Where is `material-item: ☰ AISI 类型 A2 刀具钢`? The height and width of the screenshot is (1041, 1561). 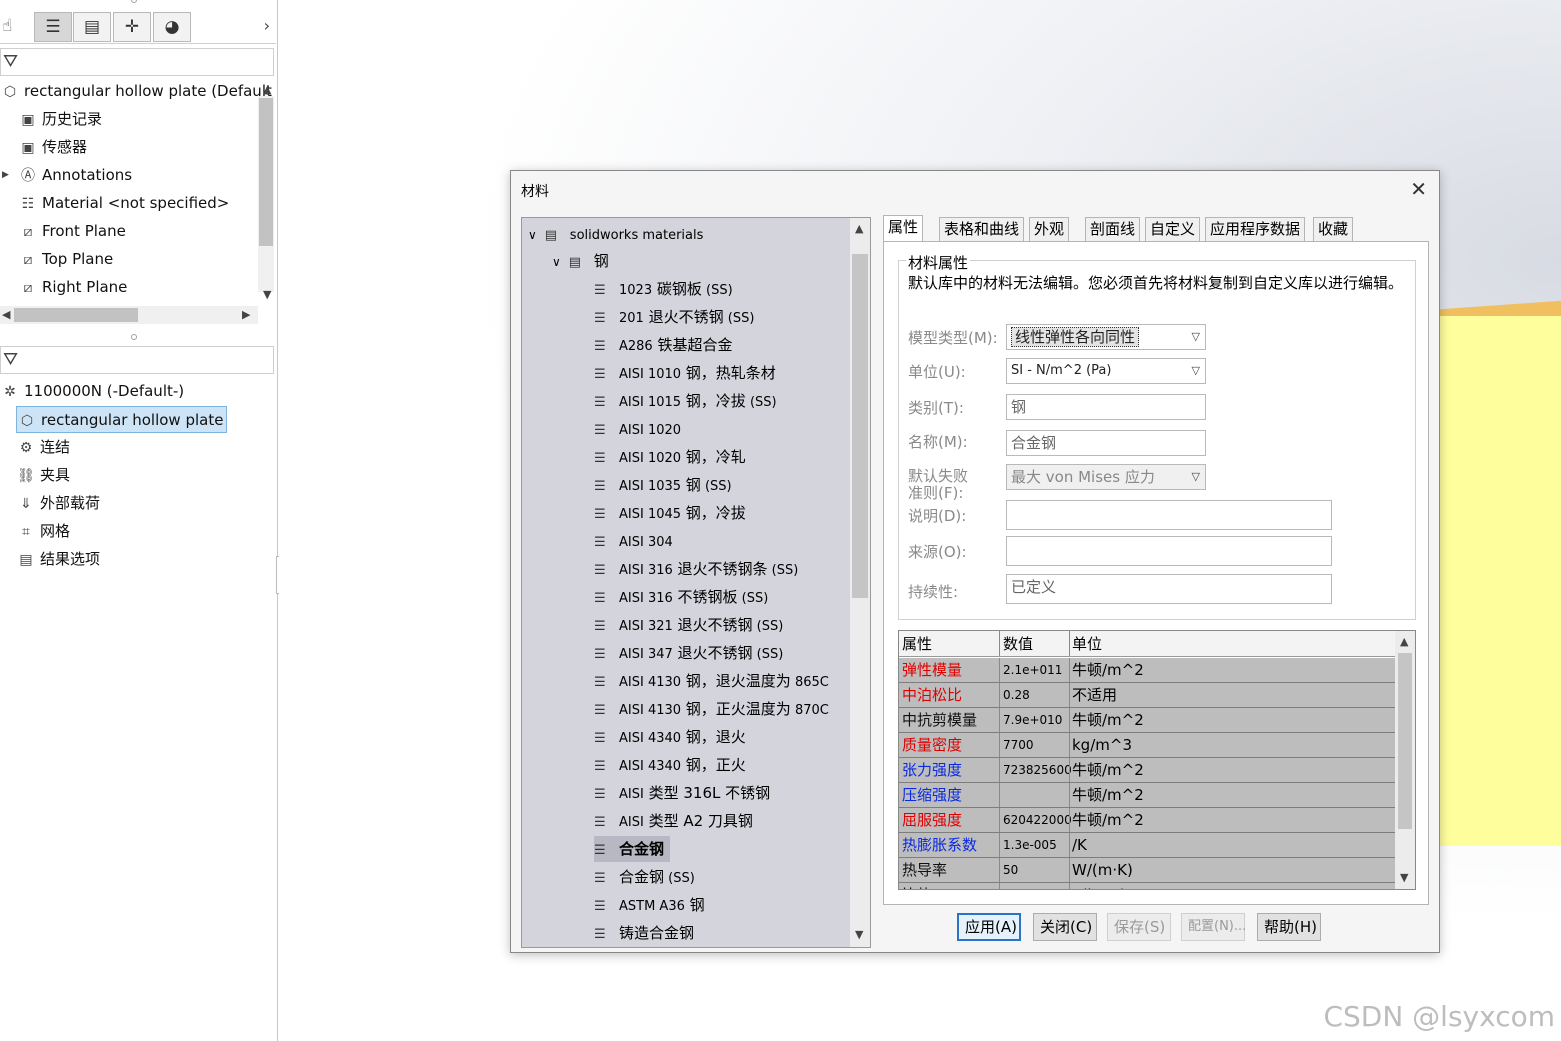 material-item: ☰ AISI 类型 A2 刀具钢 is located at coordinates (673, 821).